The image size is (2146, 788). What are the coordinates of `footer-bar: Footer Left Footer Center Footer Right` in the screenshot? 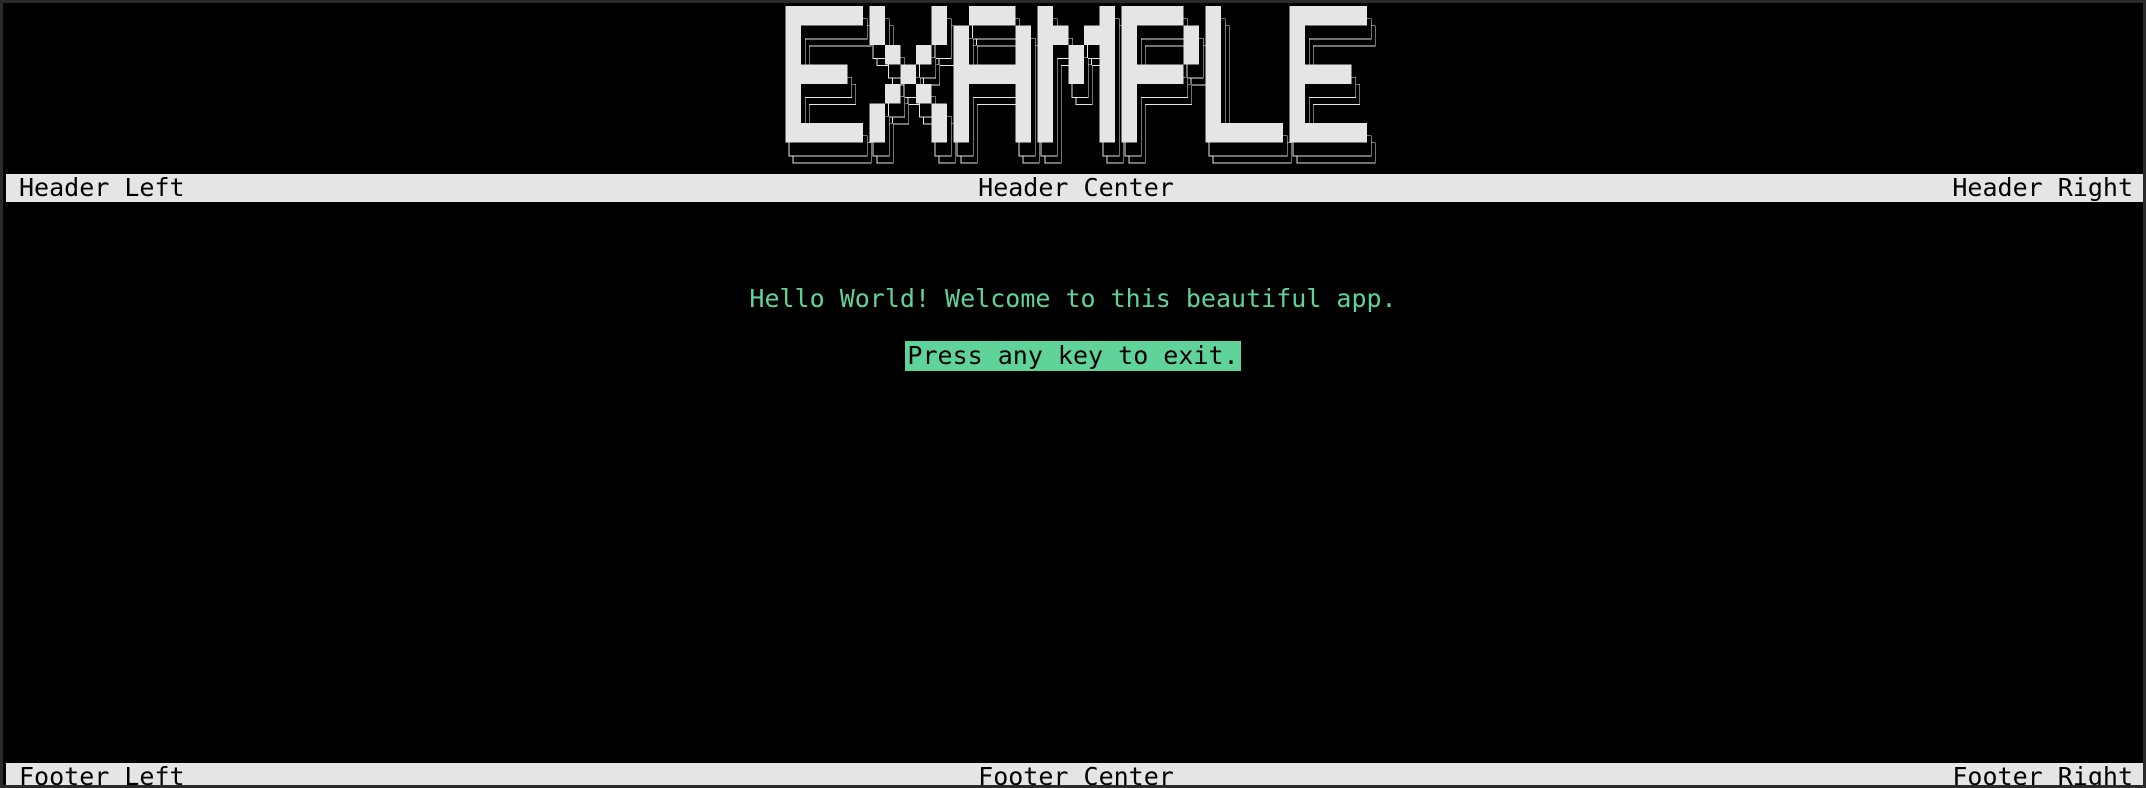 It's located at (1074, 775).